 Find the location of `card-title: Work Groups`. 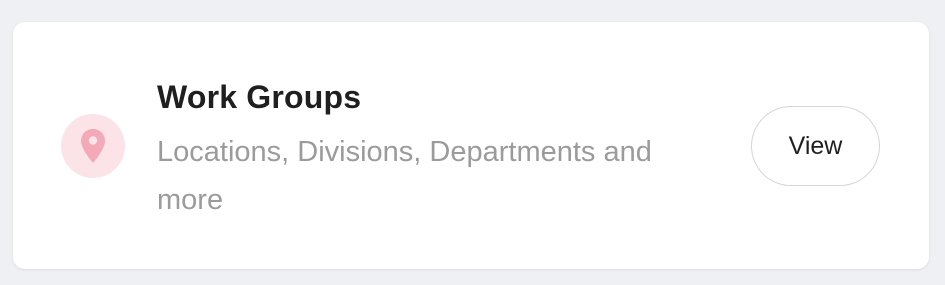

card-title: Work Groups is located at coordinates (259, 97).